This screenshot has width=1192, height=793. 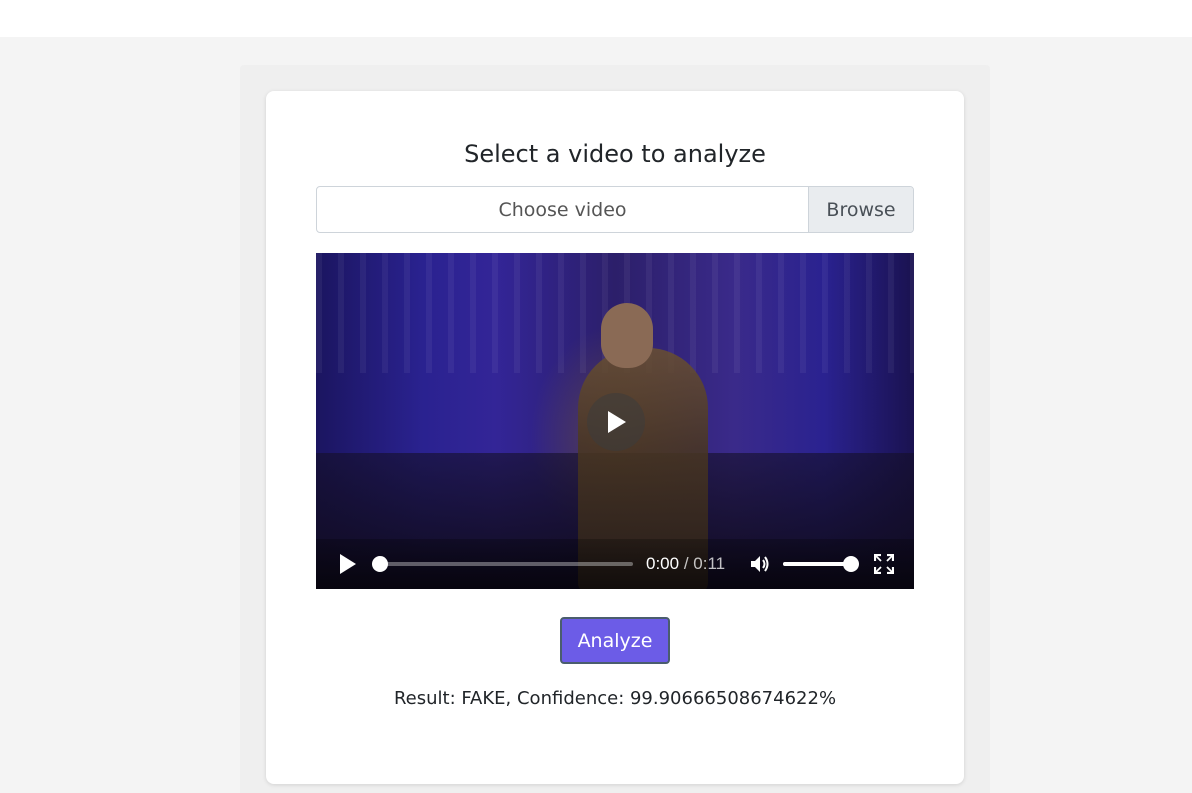 What do you see at coordinates (615, 154) in the screenshot?
I see `page-title: Select a video to analyze` at bounding box center [615, 154].